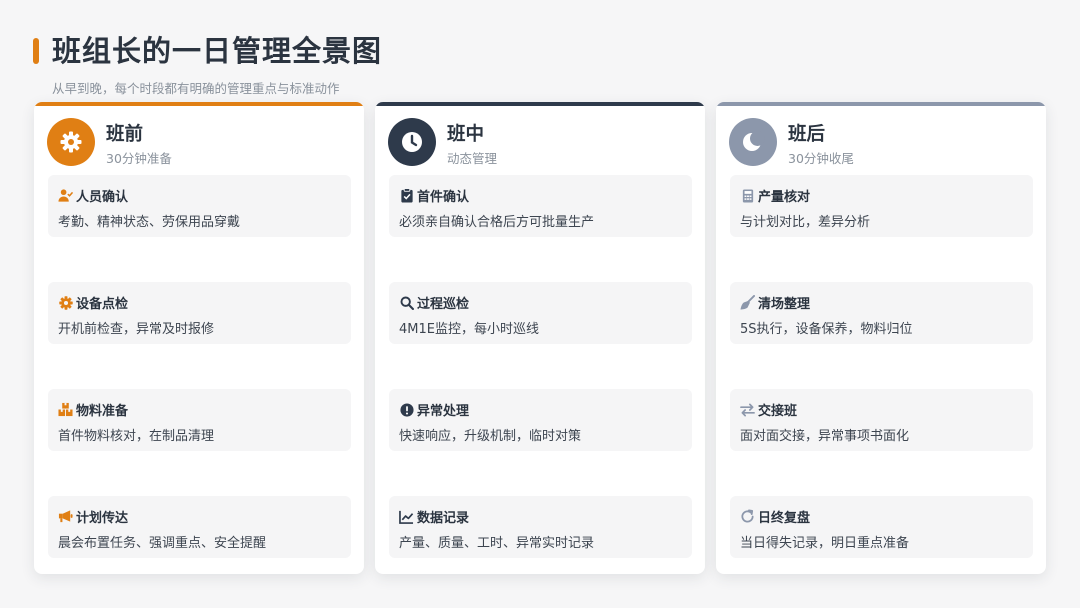  What do you see at coordinates (125, 134) in the screenshot?
I see `column-title: 班前` at bounding box center [125, 134].